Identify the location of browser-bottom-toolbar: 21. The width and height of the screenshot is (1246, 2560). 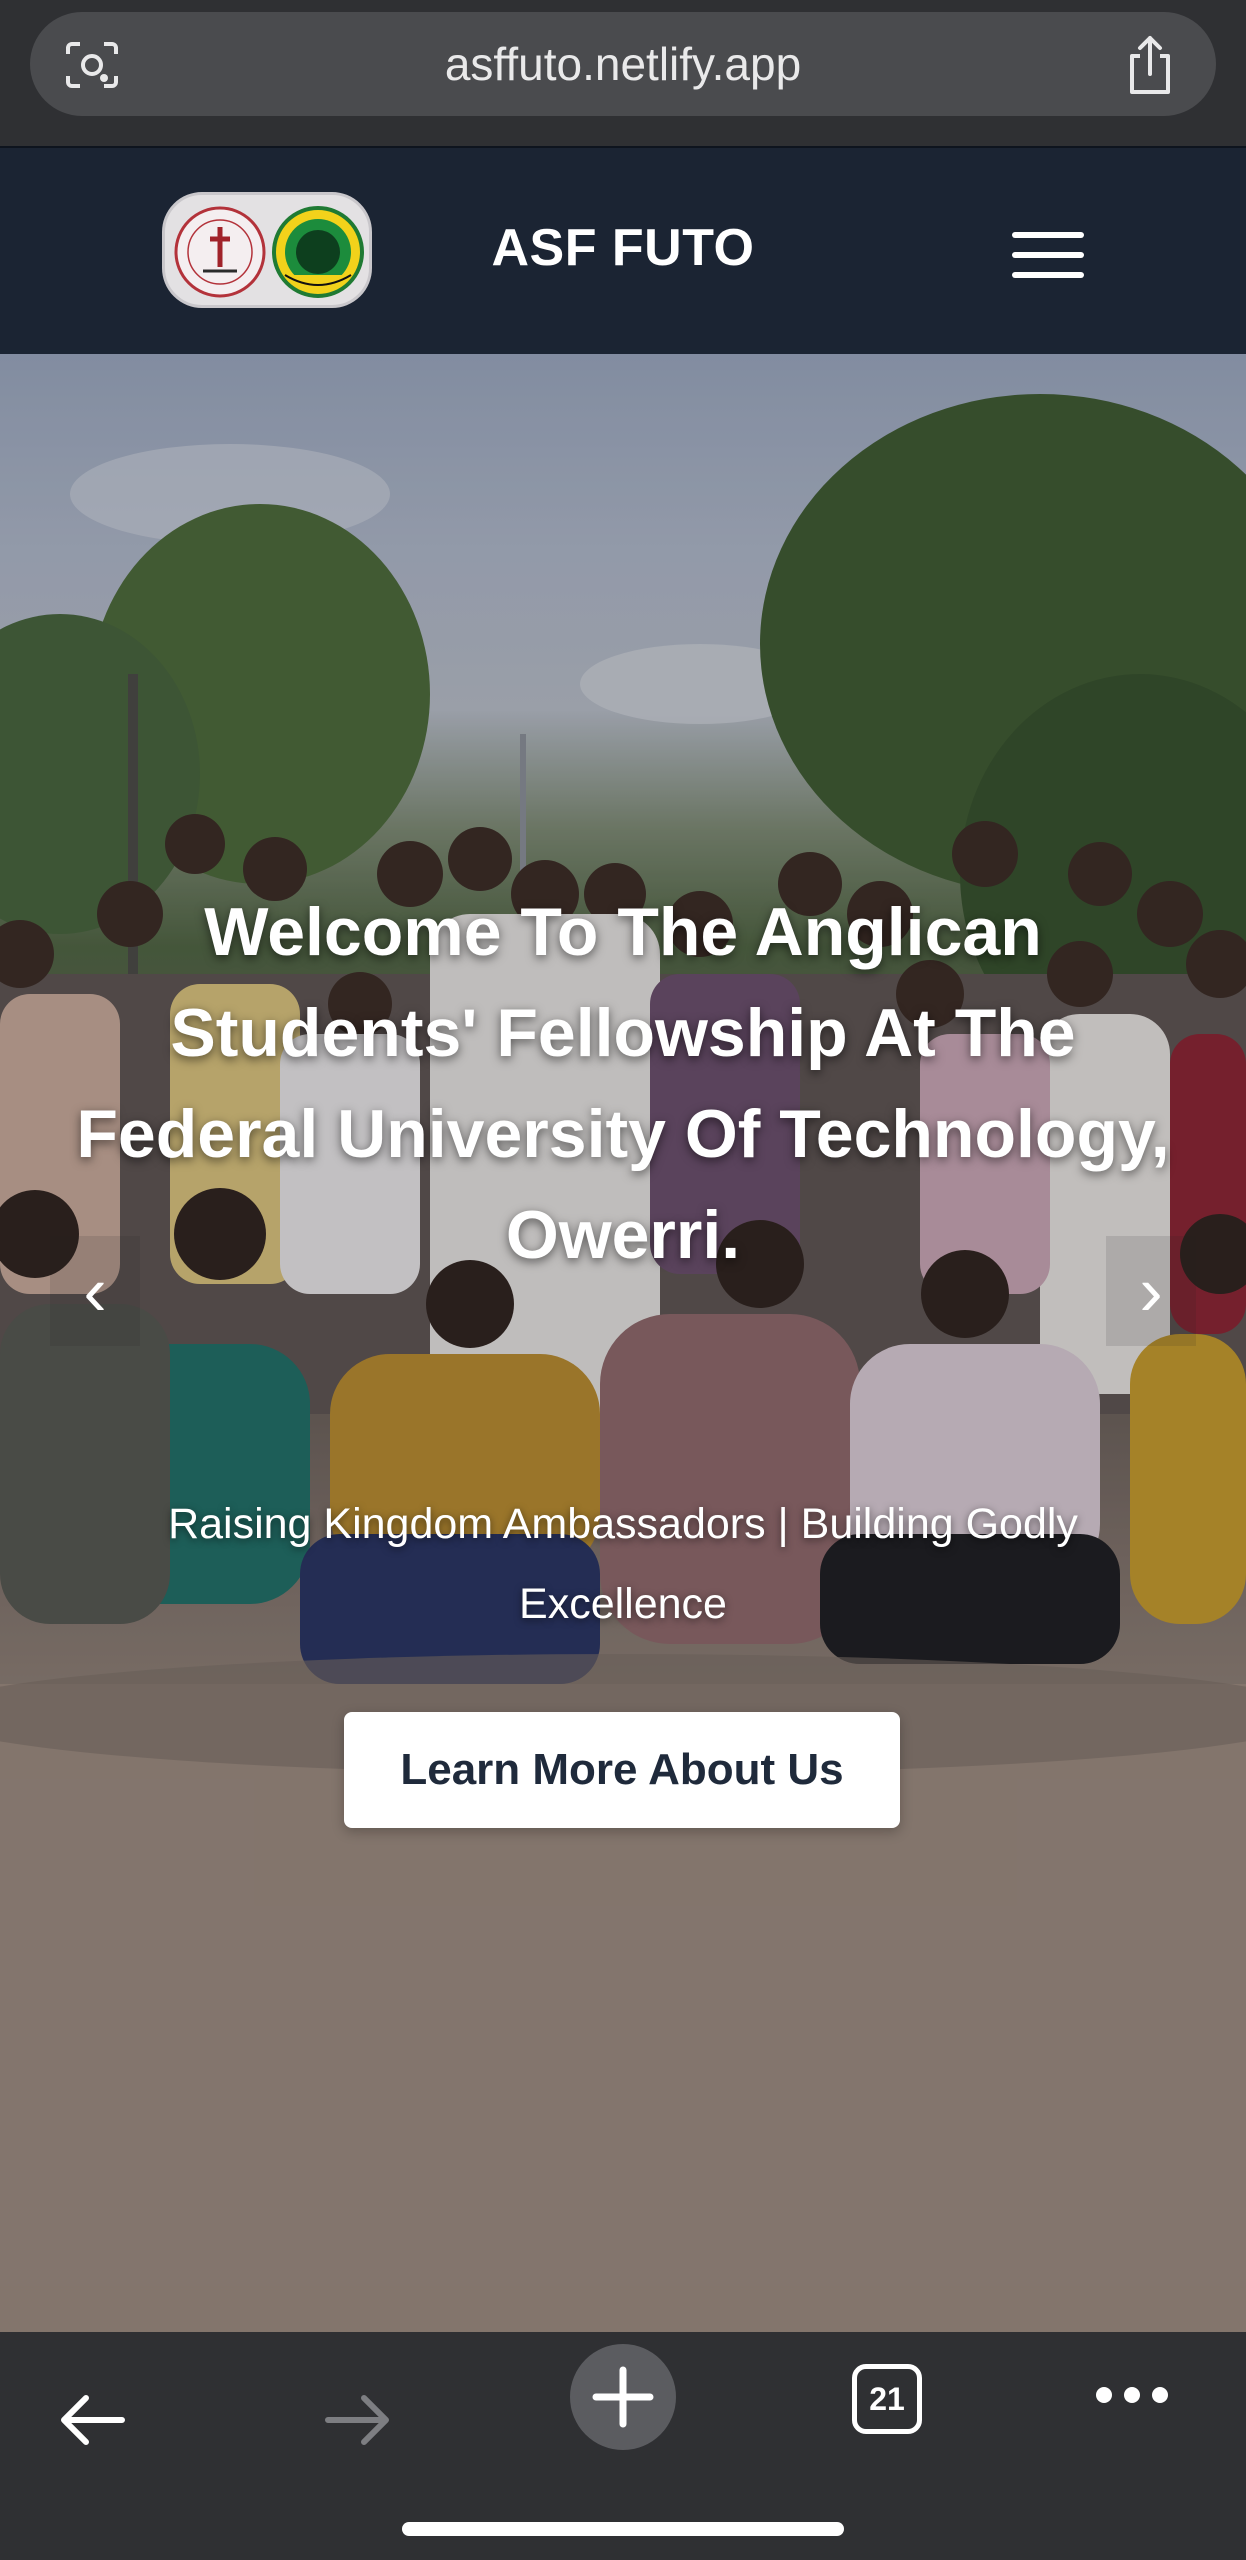
(623, 2446).